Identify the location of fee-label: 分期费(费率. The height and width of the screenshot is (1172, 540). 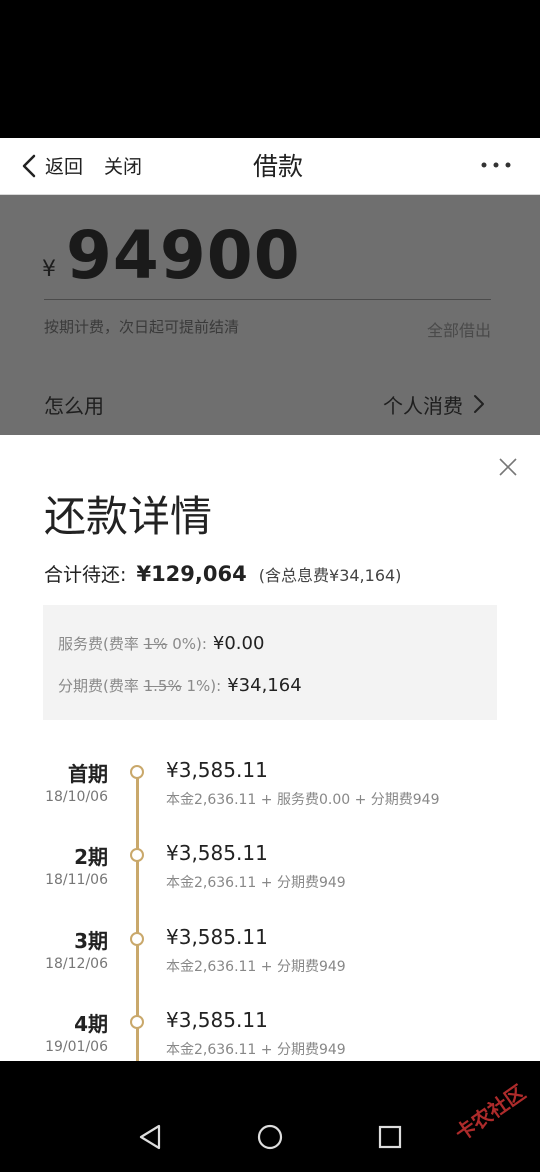
(101, 686).